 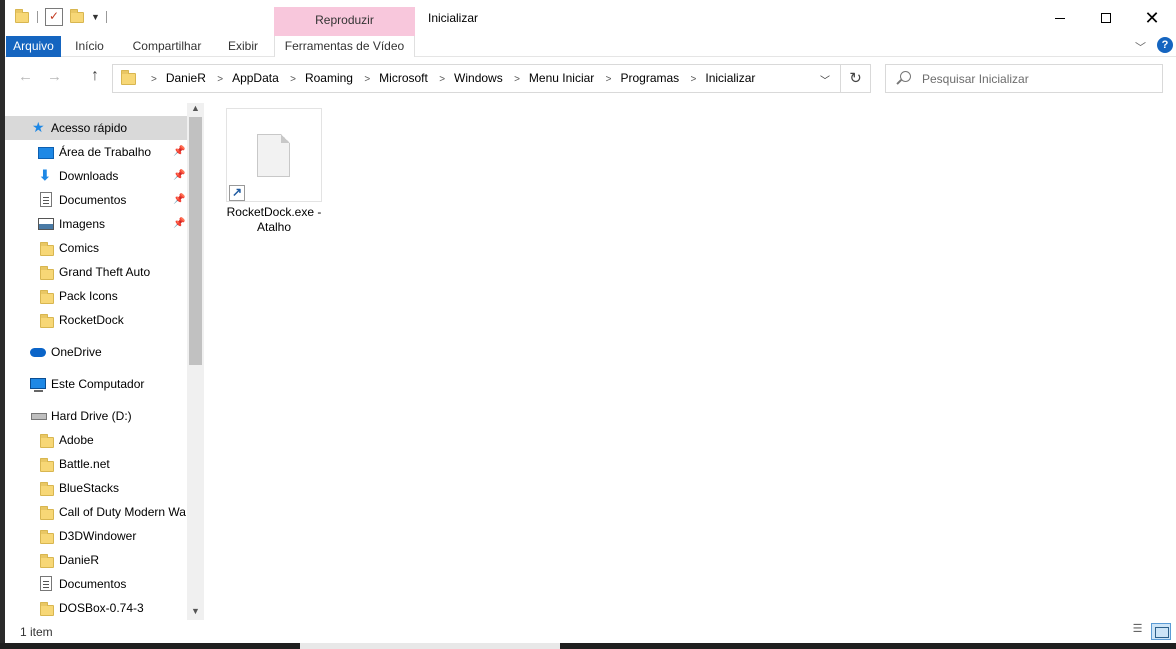 What do you see at coordinates (1152, 18) in the screenshot?
I see `close-button: ✕` at bounding box center [1152, 18].